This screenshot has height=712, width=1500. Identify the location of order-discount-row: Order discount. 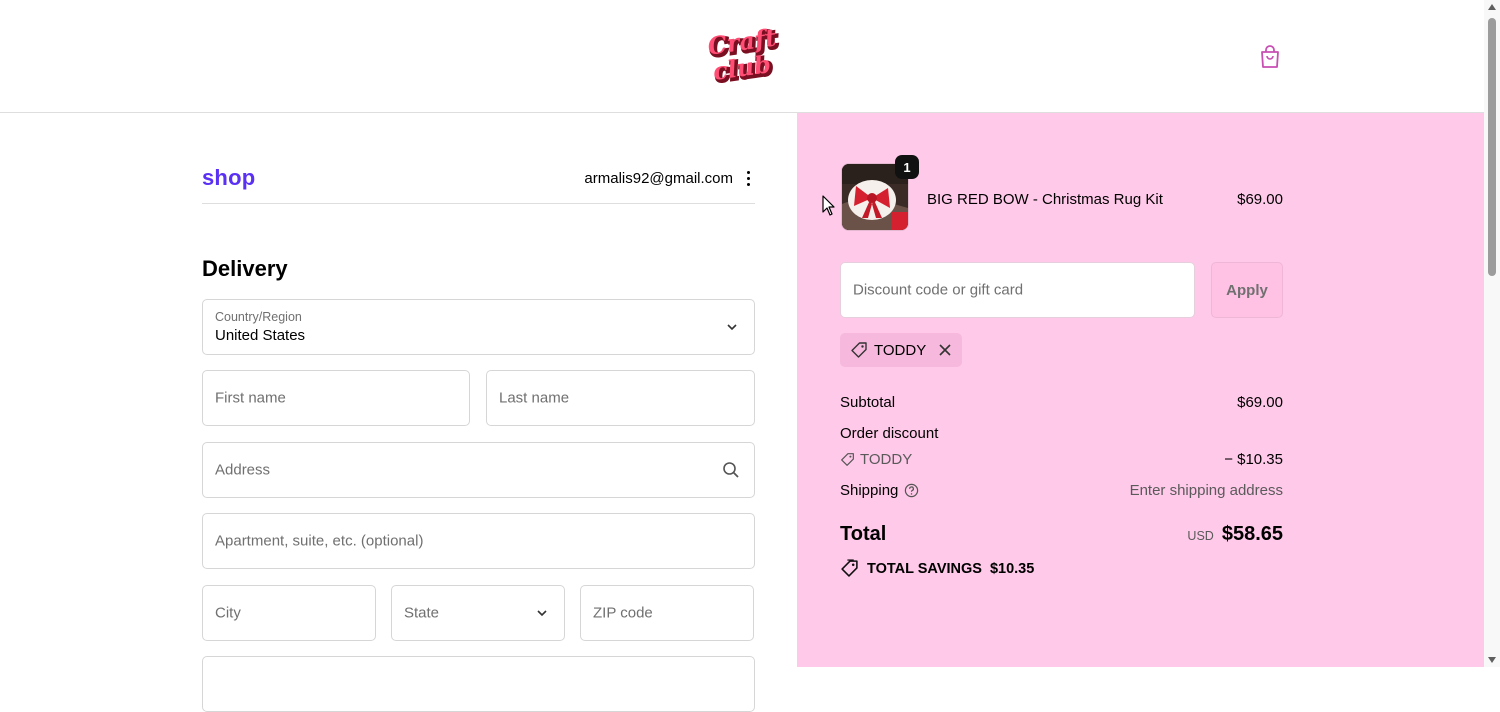
(1061, 433).